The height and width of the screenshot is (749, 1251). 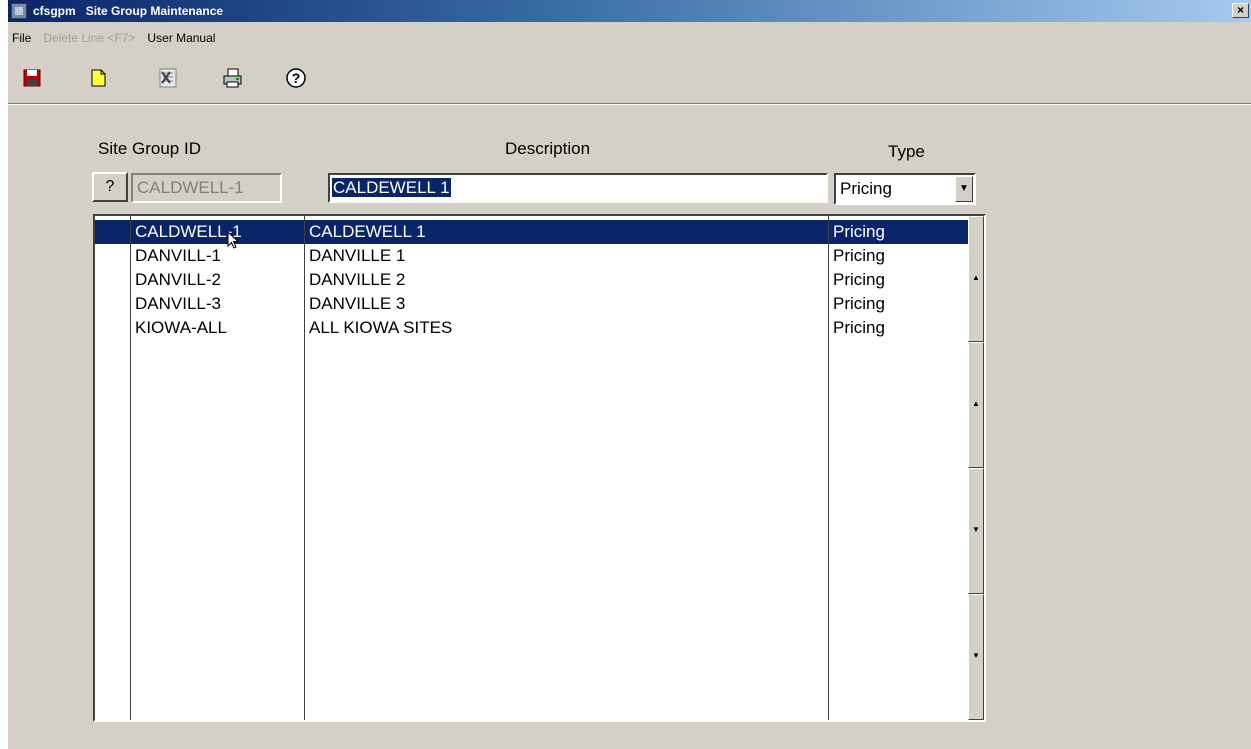 I want to click on menu-delete-line: Delete Line <F7>, so click(x=89, y=38).